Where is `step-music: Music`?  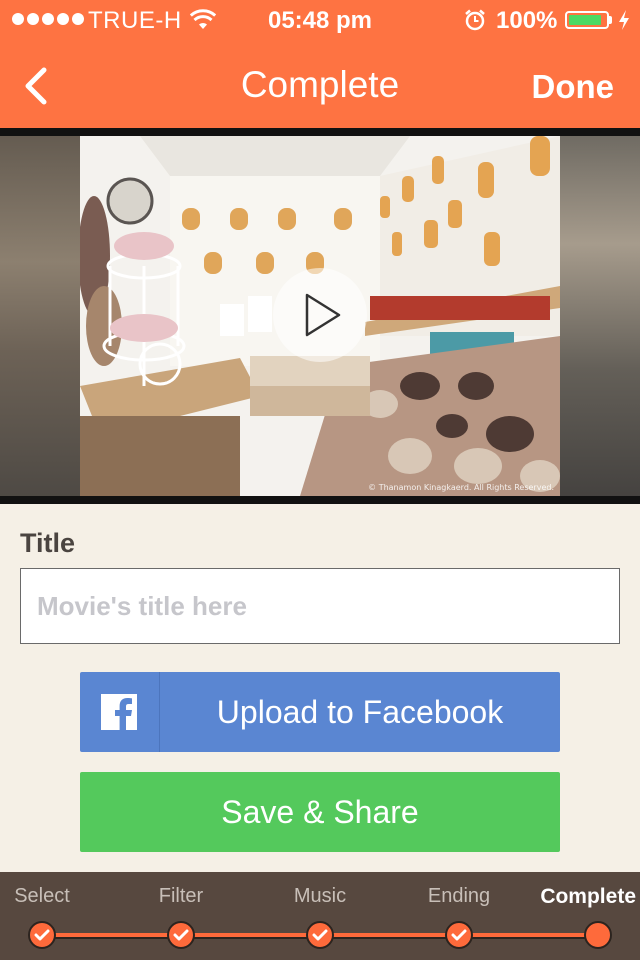
step-music: Music is located at coordinates (320, 916).